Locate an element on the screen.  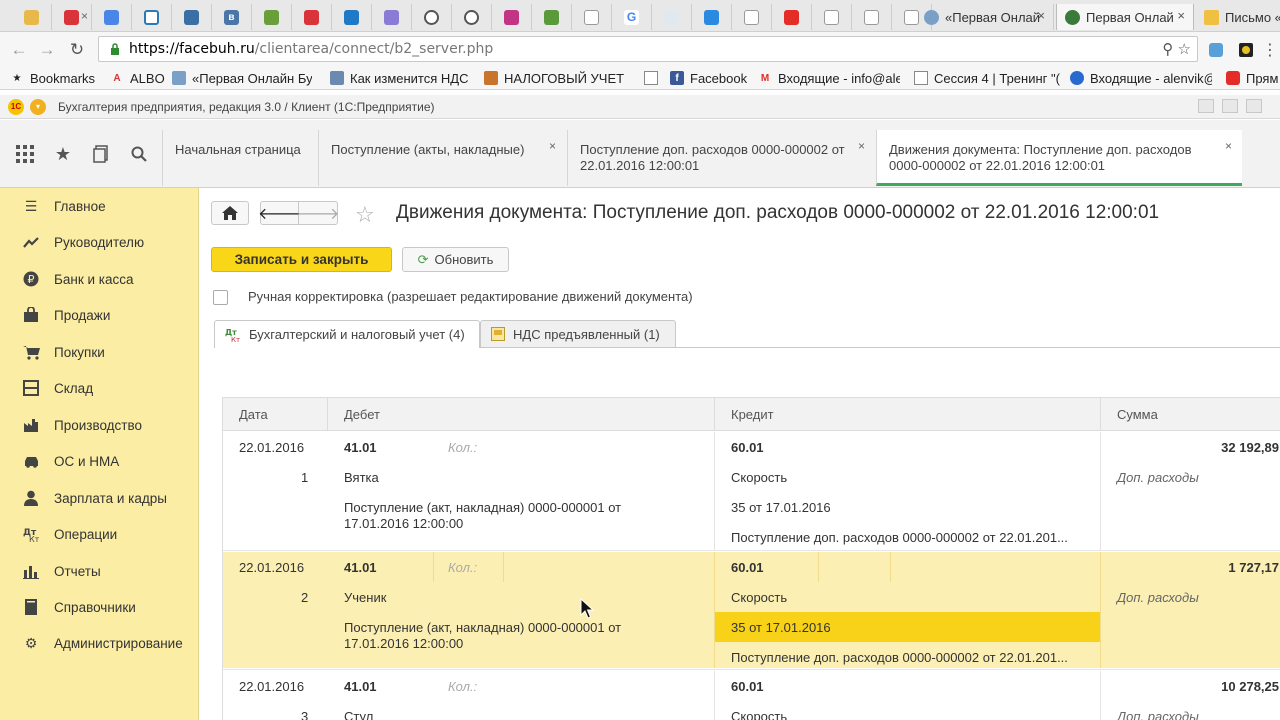
bookmark-item: A ALBO is located at coordinates (137, 78).